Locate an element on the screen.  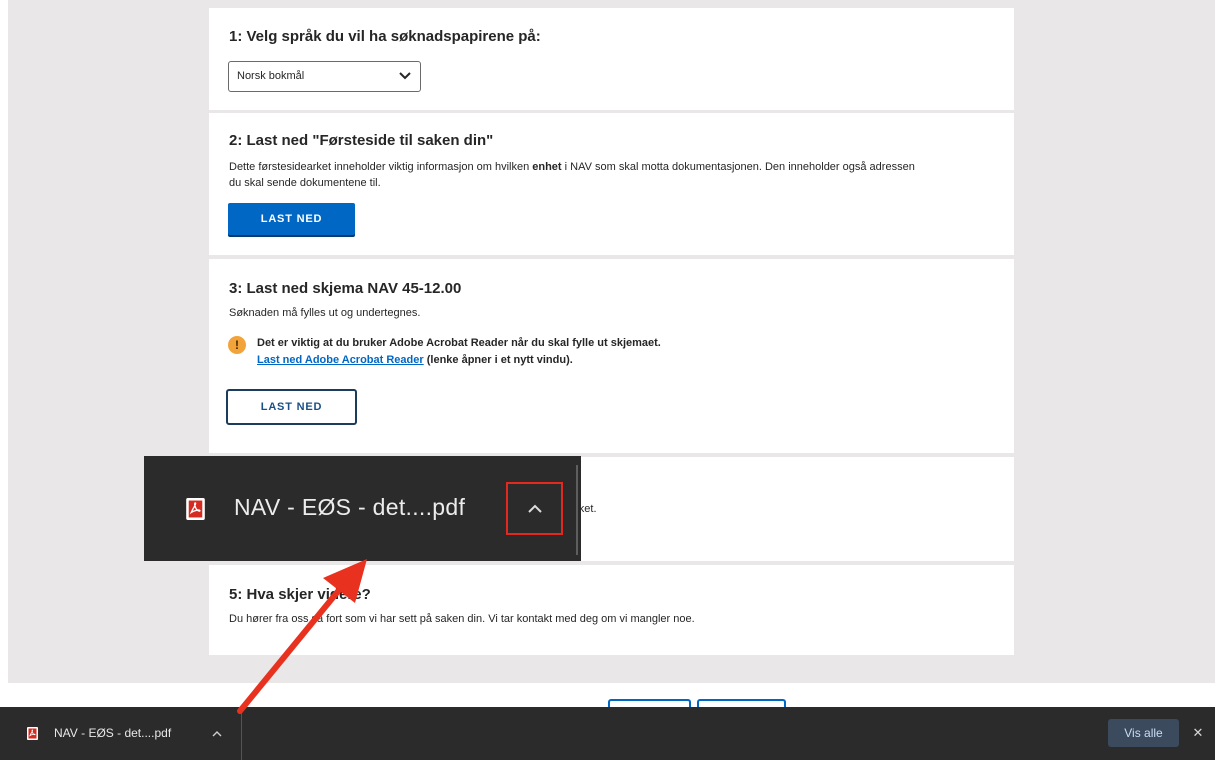
download-cover-page-button: LAST NED is located at coordinates (291, 219).